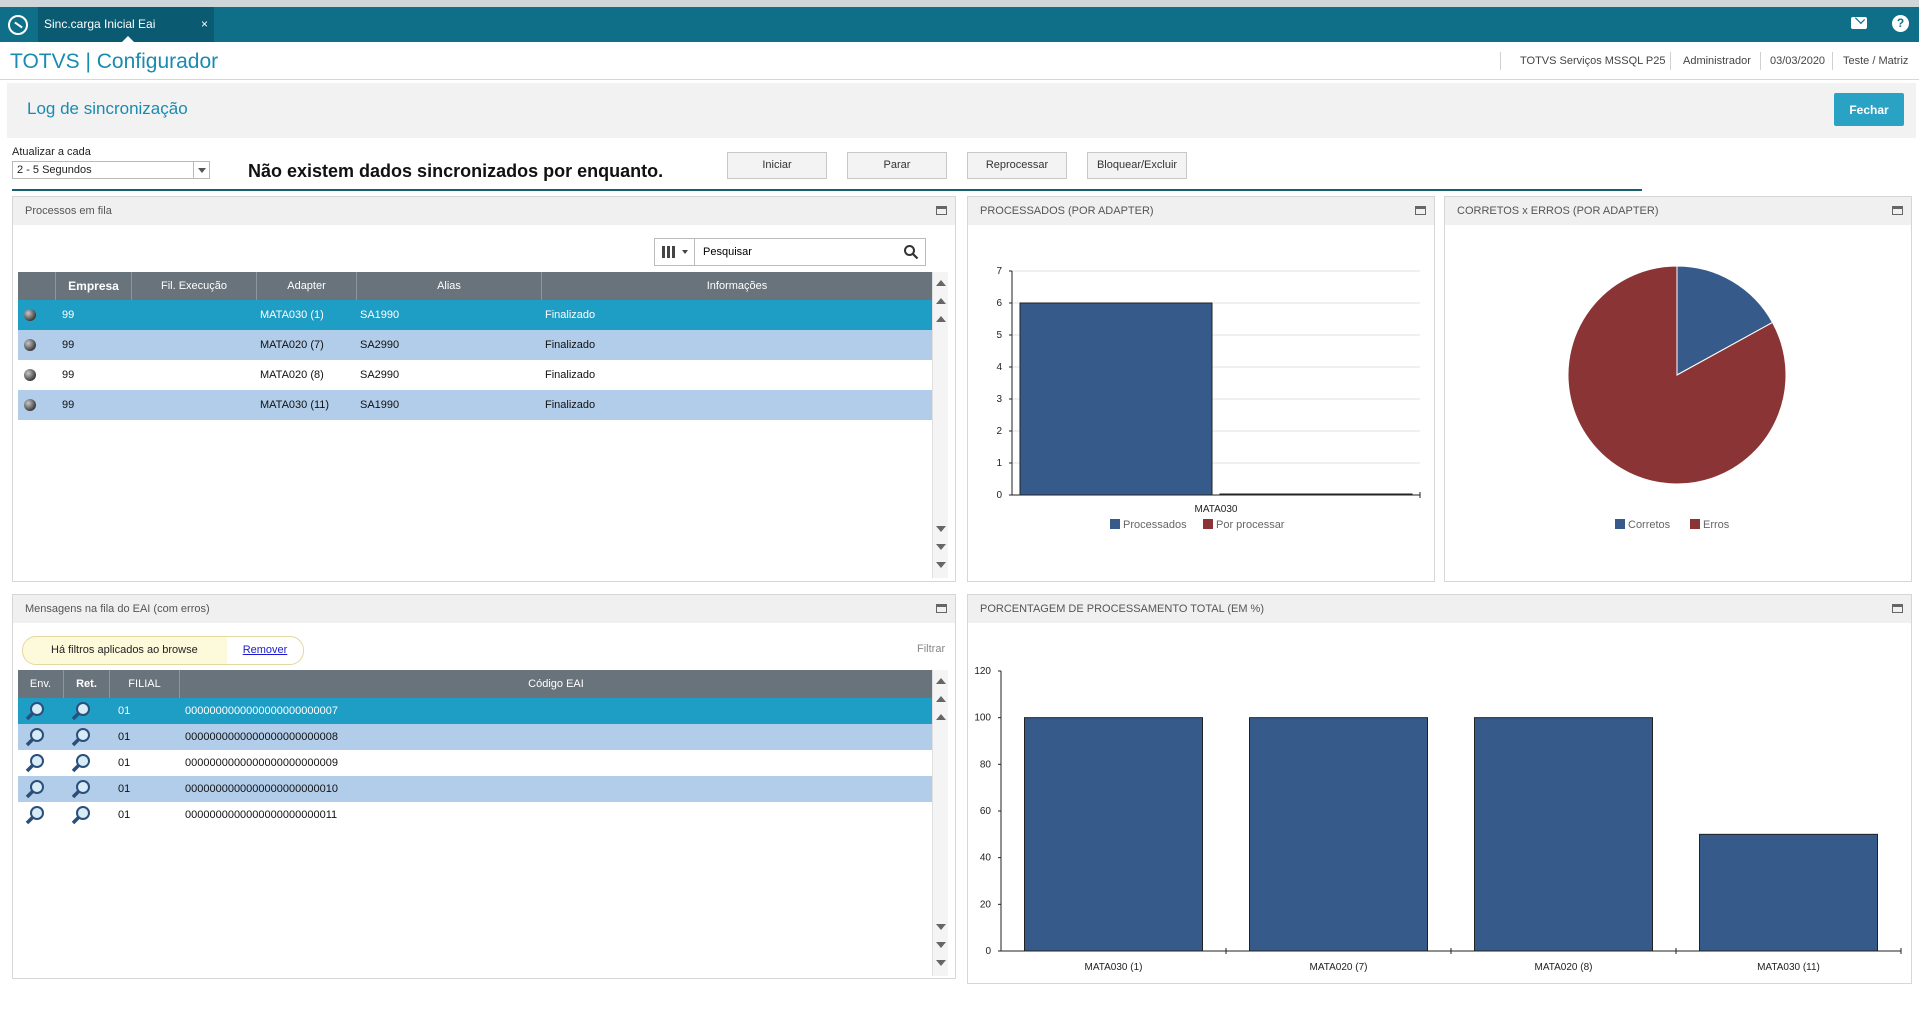 The height and width of the screenshot is (1015, 1919). Describe the element at coordinates (1798, 61) in the screenshot. I see `header-date: 03/03/2020` at that location.